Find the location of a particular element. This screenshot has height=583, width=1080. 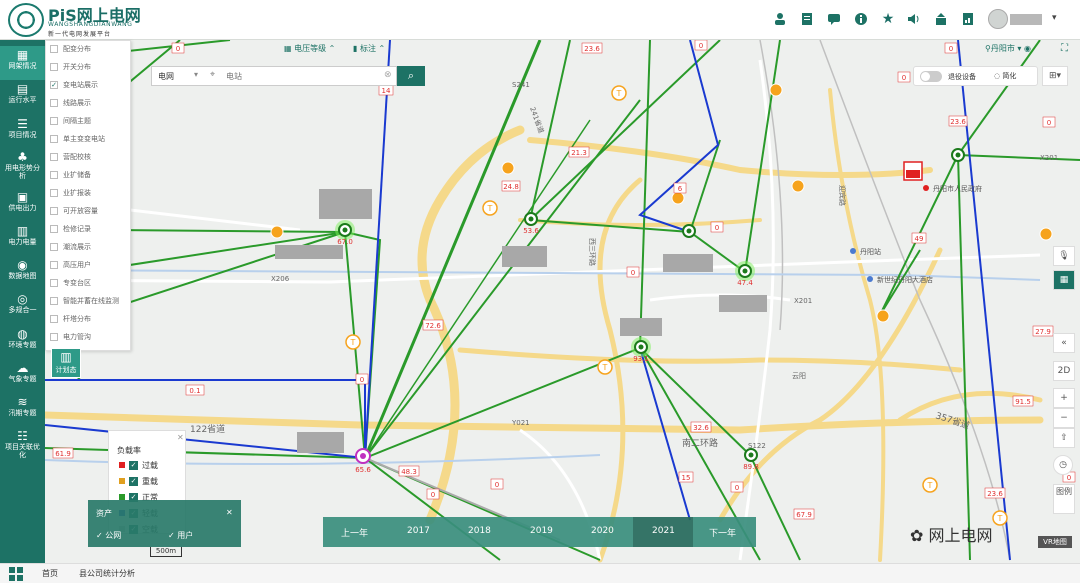

report-icon is located at coordinates (968, 19).